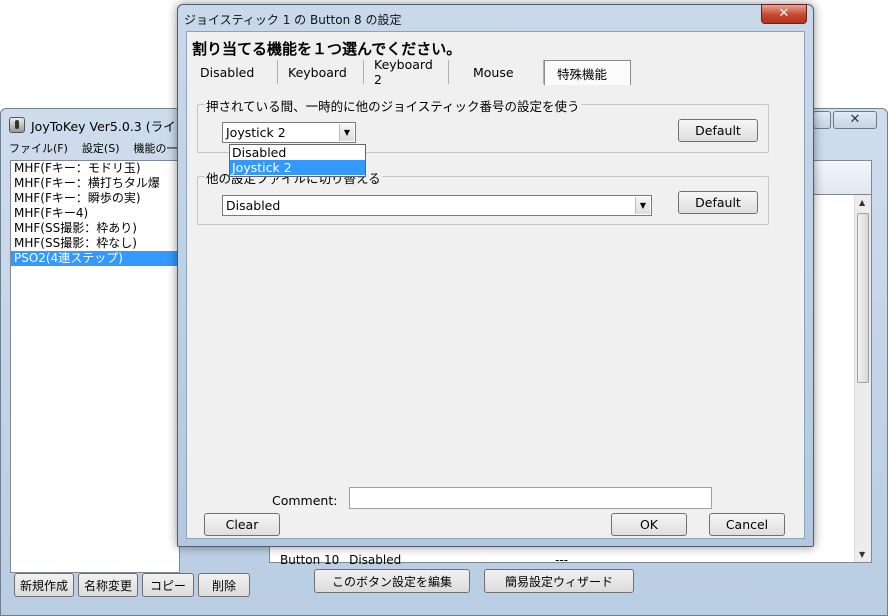 Image resolution: width=888 pixels, height=616 pixels. What do you see at coordinates (103, 126) in the screenshot?
I see `main-window-title: JoyToKey Ver5.0.3 (ライ` at bounding box center [103, 126].